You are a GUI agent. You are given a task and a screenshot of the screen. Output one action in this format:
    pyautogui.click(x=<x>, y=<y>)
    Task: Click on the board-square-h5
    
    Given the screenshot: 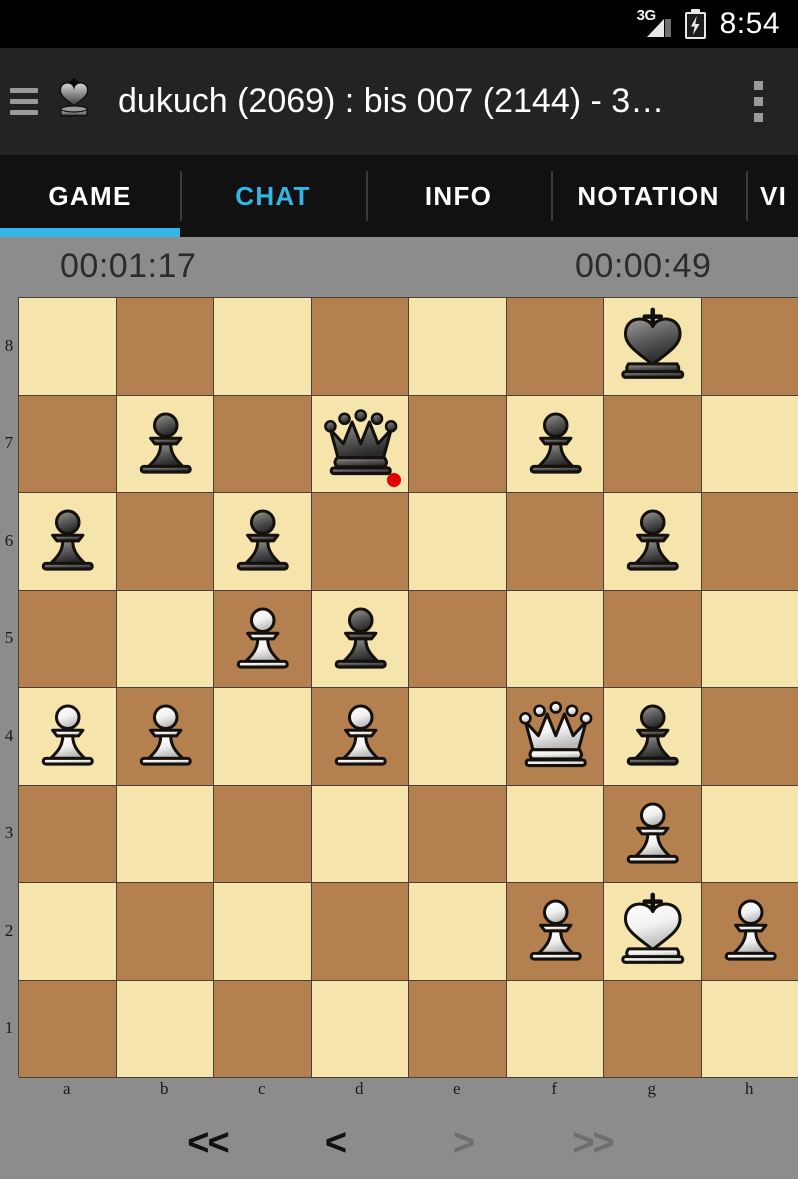 What is the action you would take?
    pyautogui.click(x=749, y=639)
    